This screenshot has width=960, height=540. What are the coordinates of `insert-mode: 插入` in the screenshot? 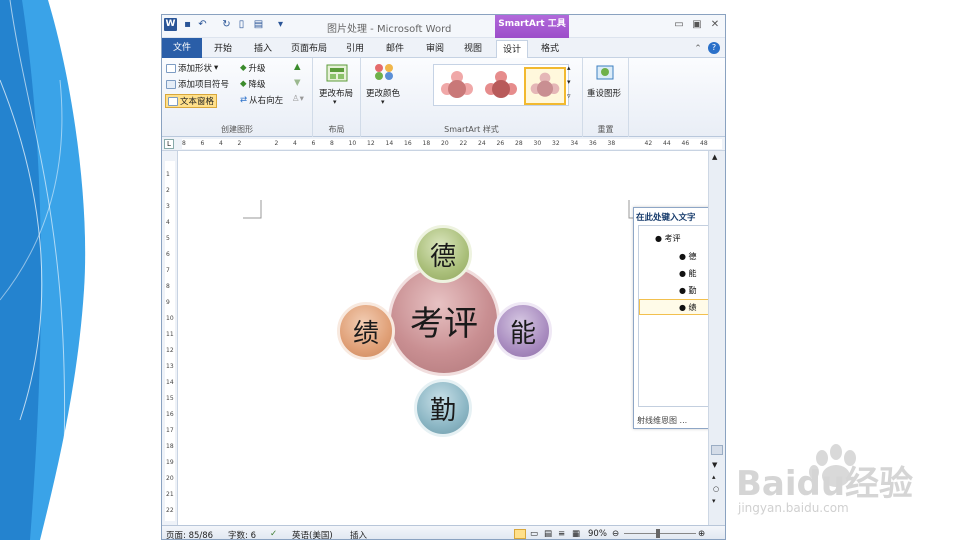 It's located at (358, 534).